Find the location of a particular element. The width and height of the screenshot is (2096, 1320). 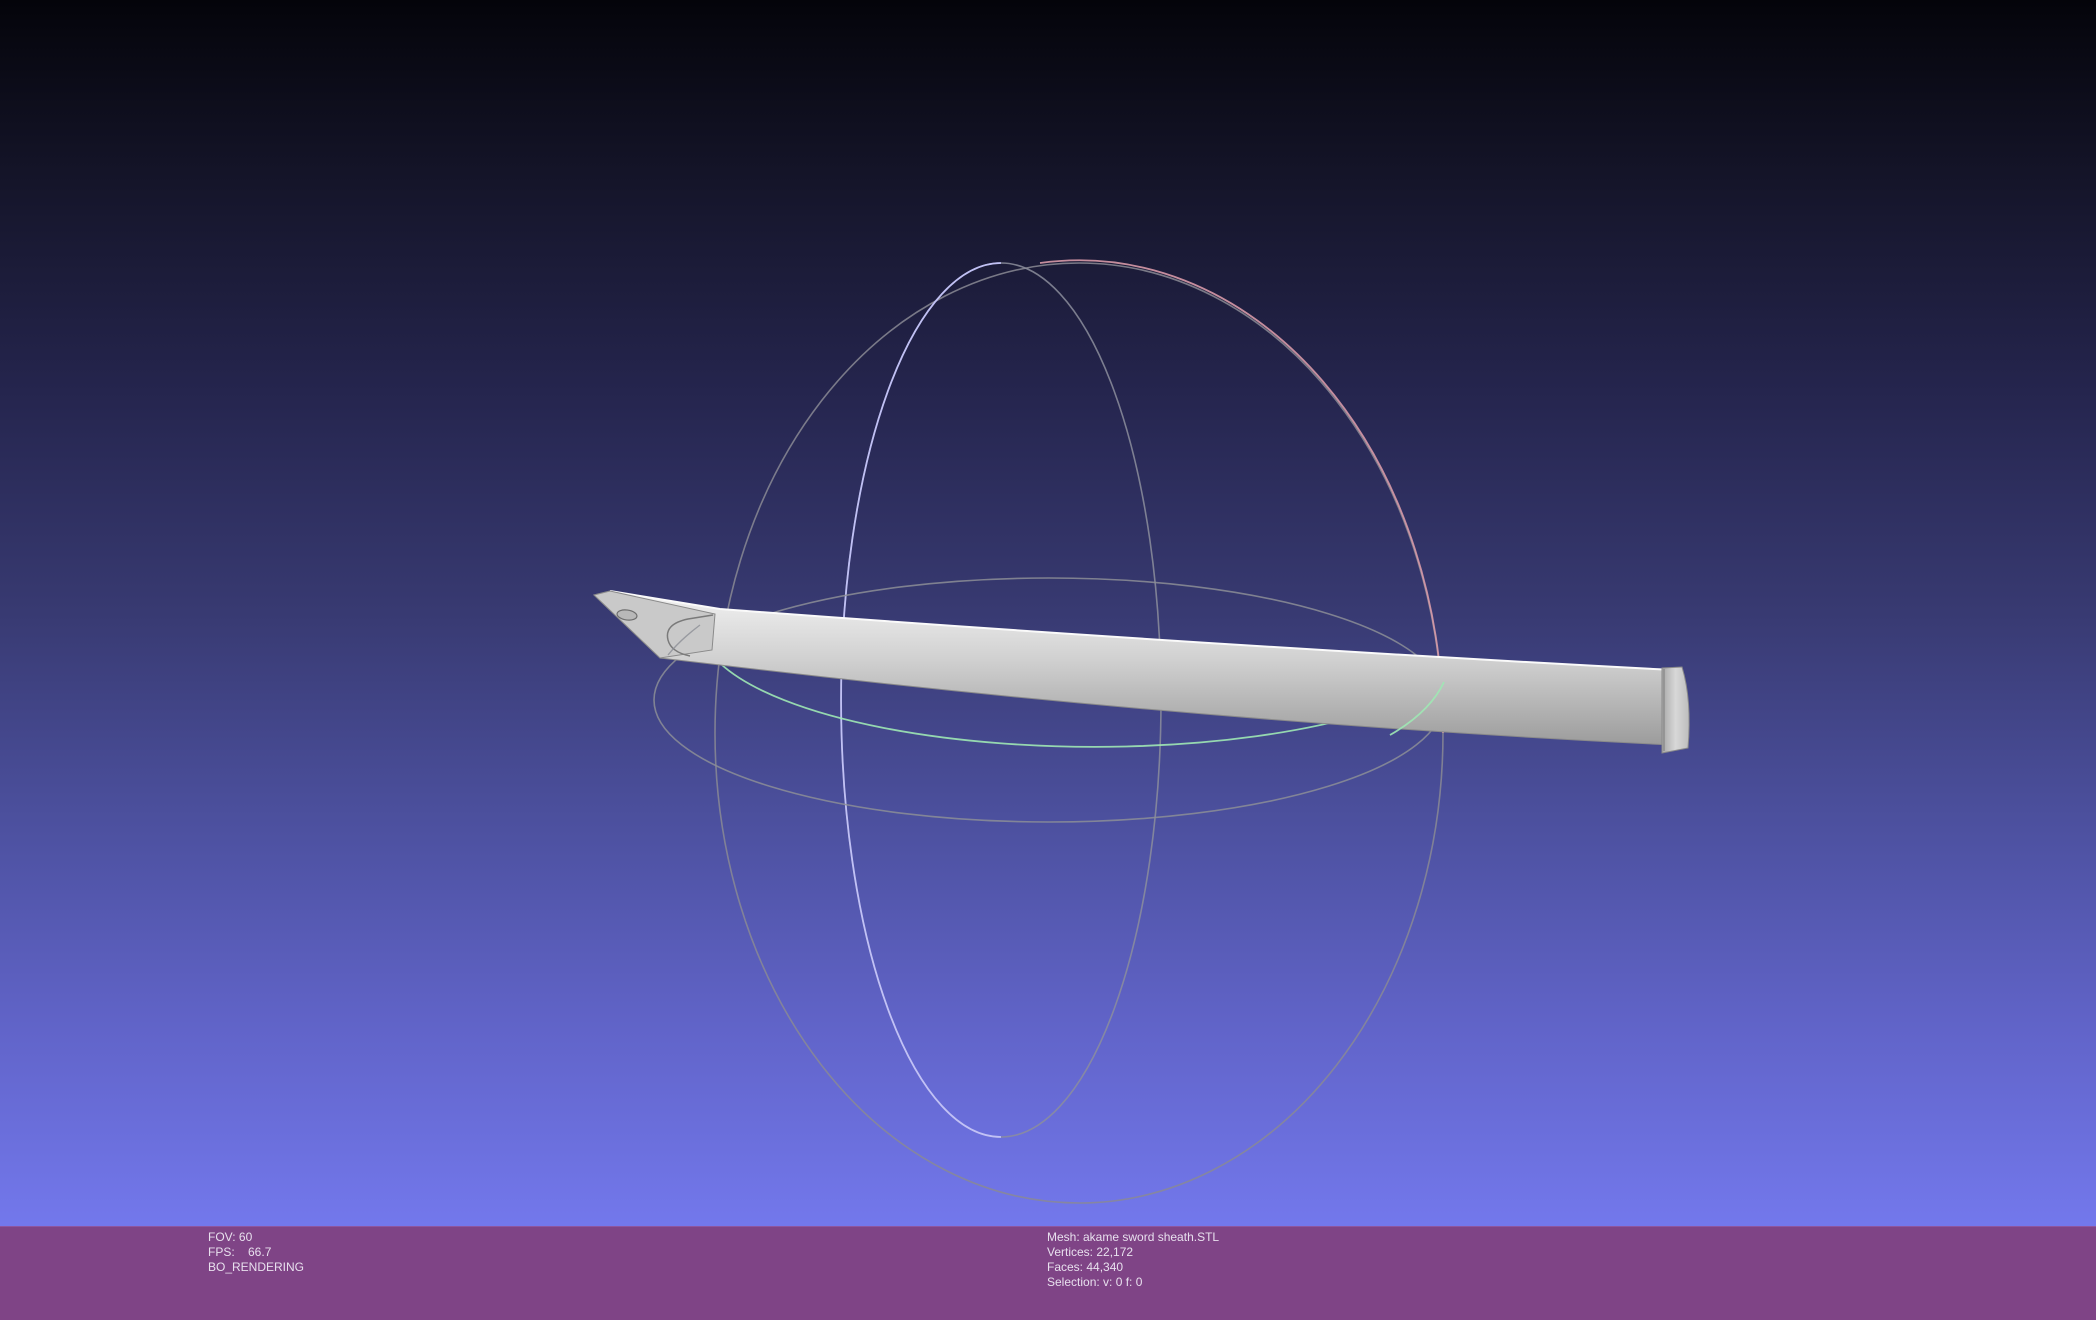

fps-readout: FPS: 66.7 is located at coordinates (240, 1252).